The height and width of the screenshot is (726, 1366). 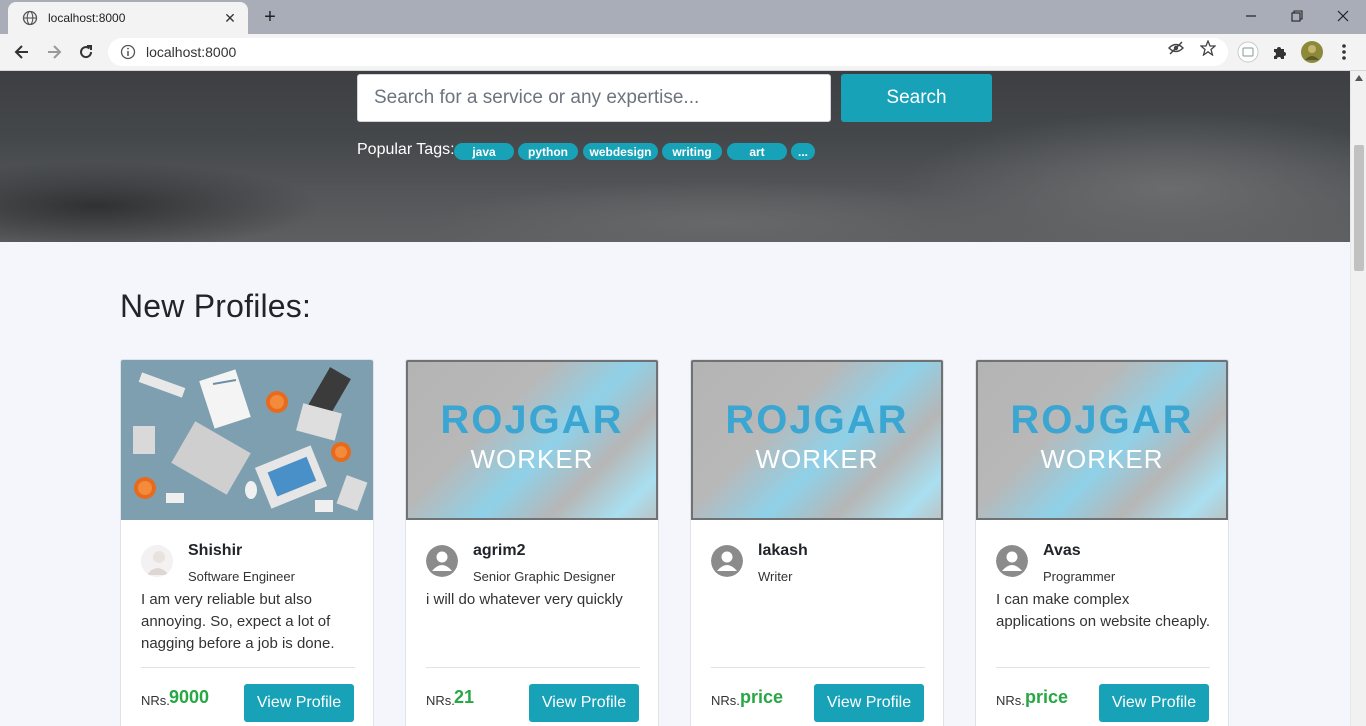 What do you see at coordinates (1344, 52) in the screenshot?
I see `menu-dots-icon` at bounding box center [1344, 52].